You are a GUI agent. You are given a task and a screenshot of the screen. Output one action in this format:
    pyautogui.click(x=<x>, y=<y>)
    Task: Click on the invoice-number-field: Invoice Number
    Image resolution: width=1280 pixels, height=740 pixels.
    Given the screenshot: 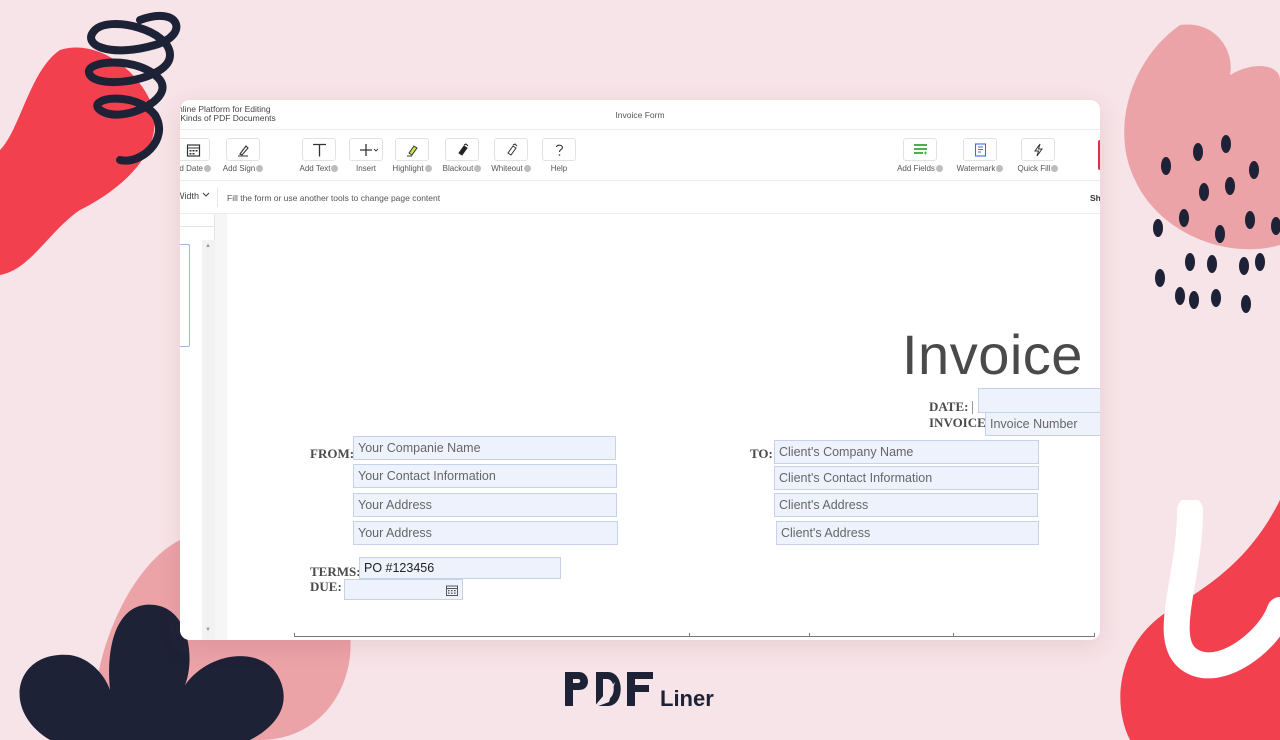 What is the action you would take?
    pyautogui.click(x=1042, y=424)
    